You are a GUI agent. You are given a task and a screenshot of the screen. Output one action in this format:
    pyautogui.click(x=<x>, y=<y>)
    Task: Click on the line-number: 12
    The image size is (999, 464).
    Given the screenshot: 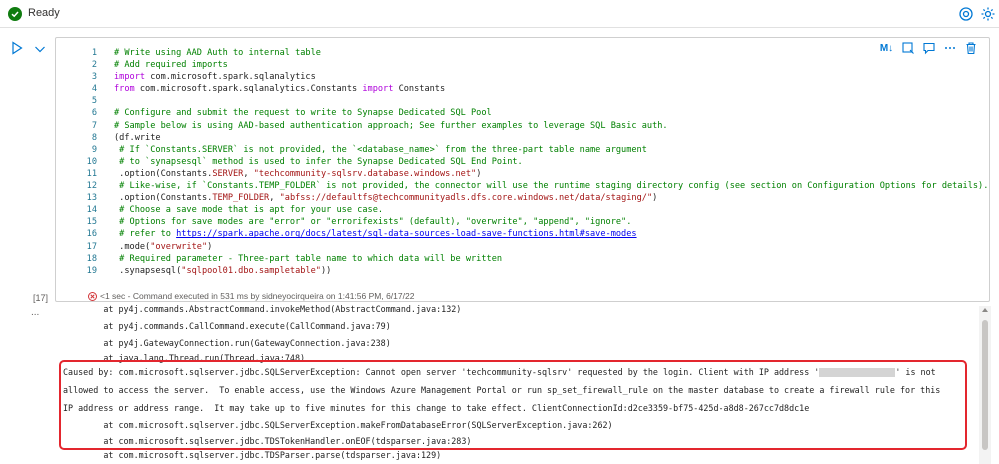 What is the action you would take?
    pyautogui.click(x=91, y=186)
    